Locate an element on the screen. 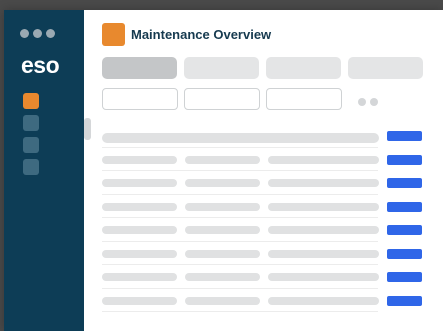 The height and width of the screenshot is (331, 443). sidebar-nav is located at coordinates (31, 137).